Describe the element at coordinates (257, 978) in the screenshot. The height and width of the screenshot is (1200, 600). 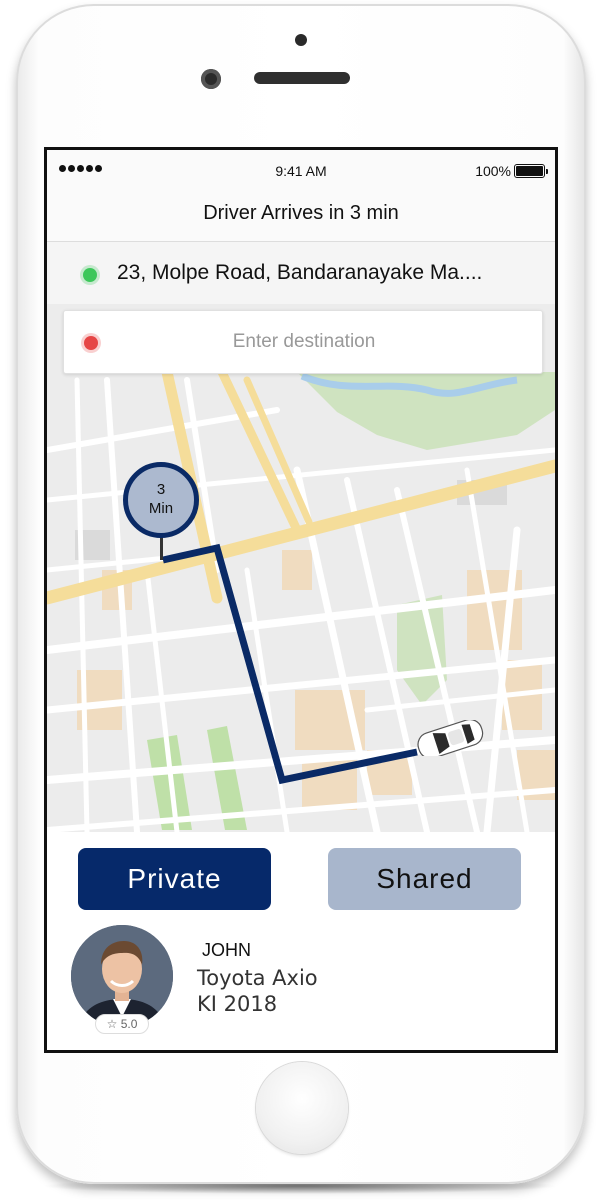
I see `car-model: Toyota Axio` at that location.